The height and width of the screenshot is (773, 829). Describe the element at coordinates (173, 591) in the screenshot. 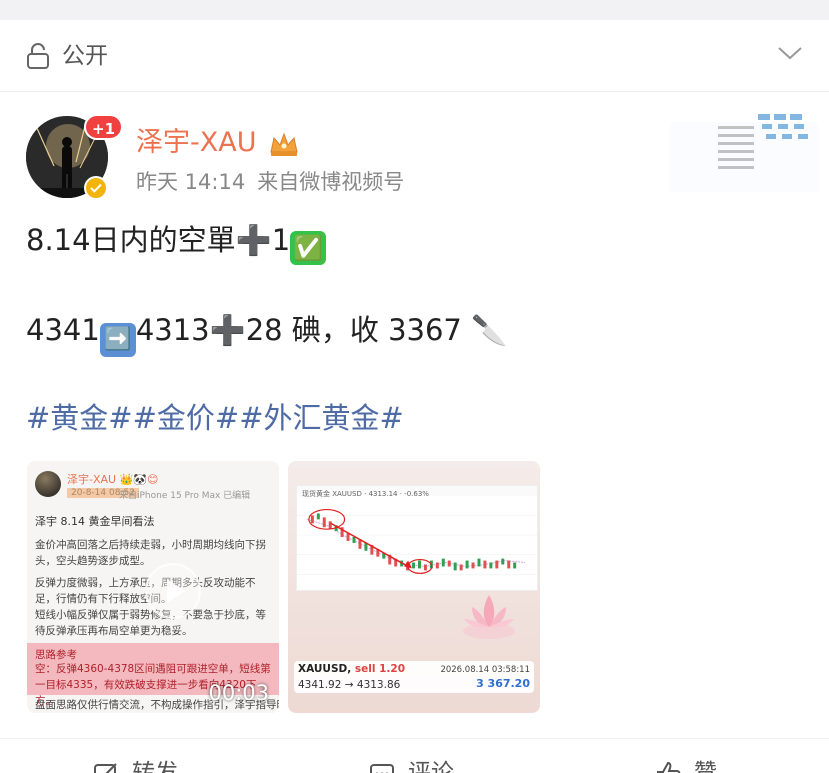

I see `play-icon` at that location.